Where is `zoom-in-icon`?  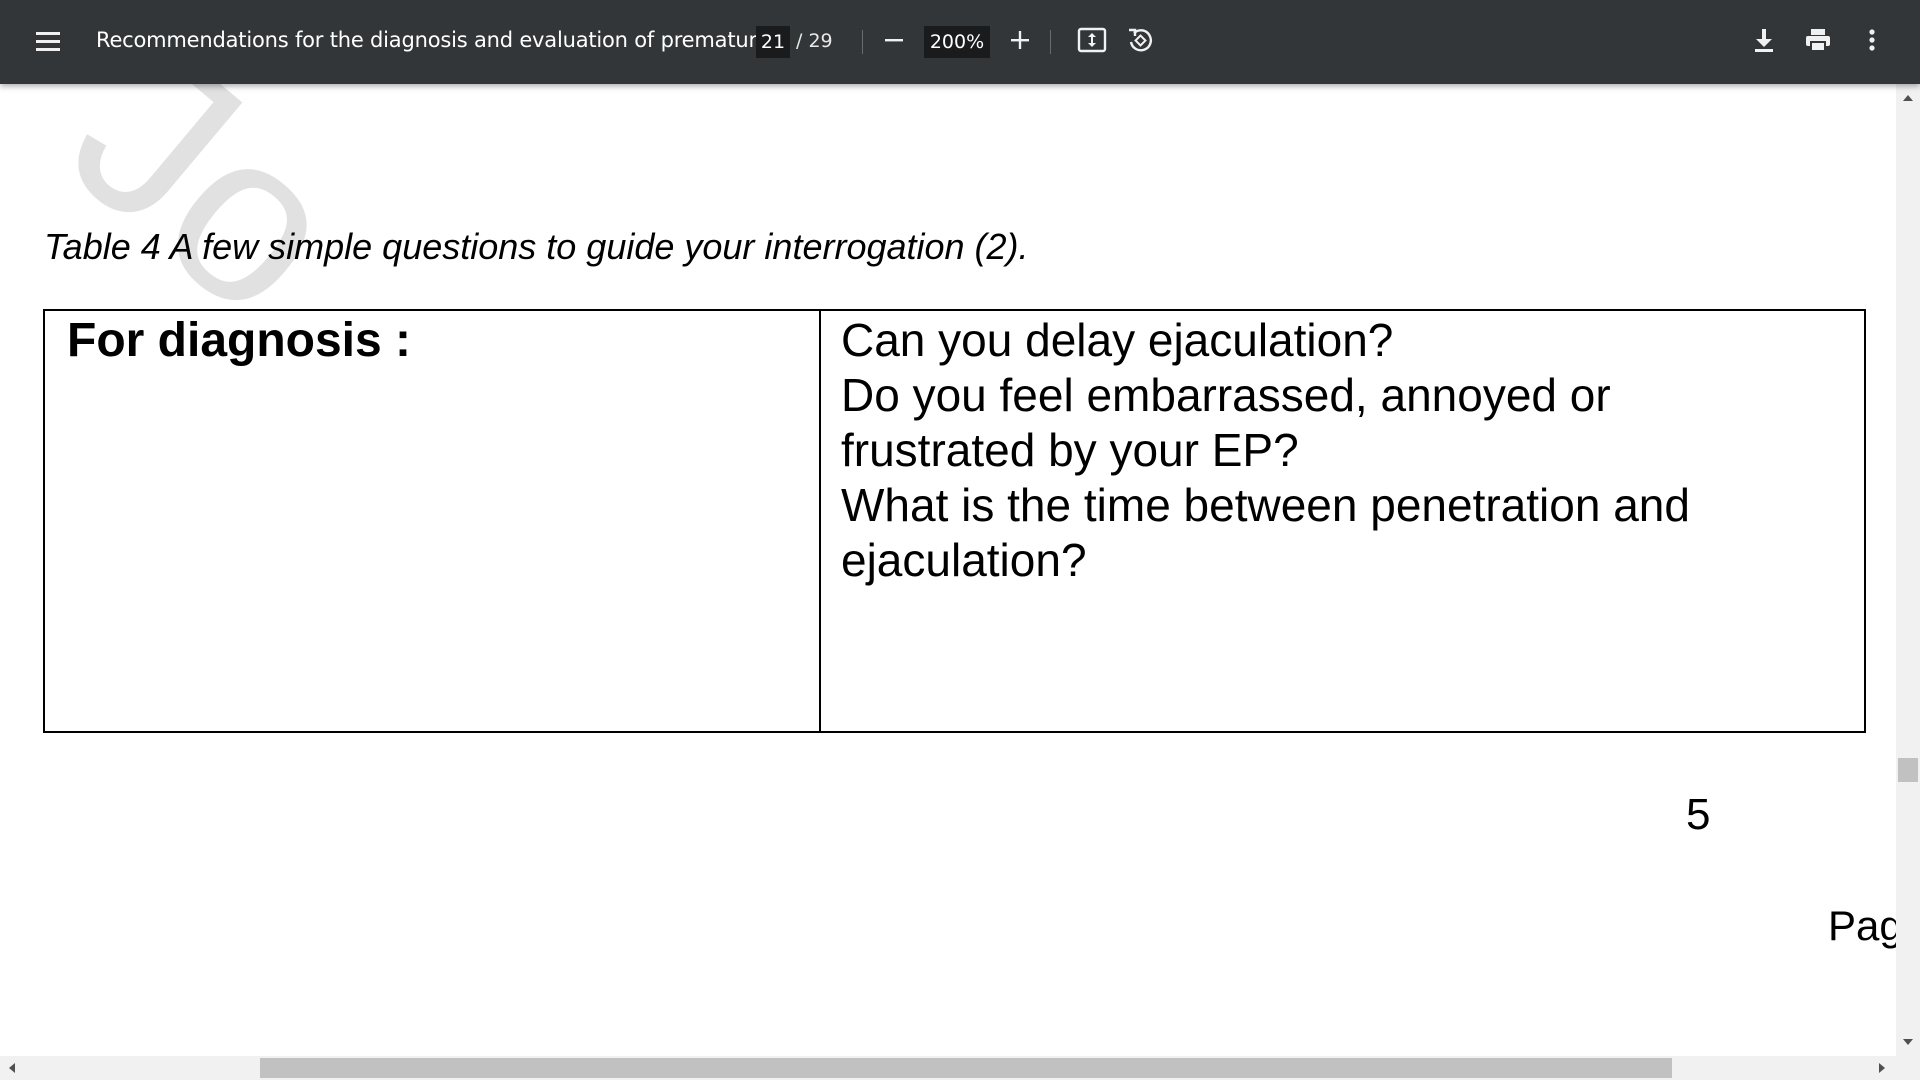 zoom-in-icon is located at coordinates (1020, 42).